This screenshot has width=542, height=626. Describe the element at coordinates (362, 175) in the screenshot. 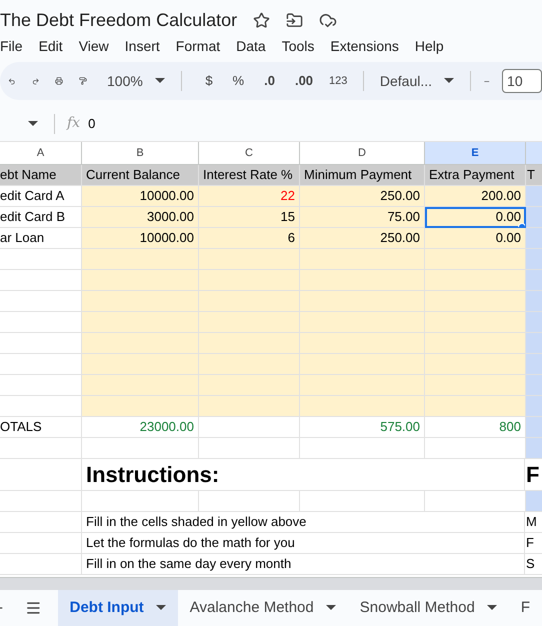

I see `column-heading: Minimum Payment` at that location.